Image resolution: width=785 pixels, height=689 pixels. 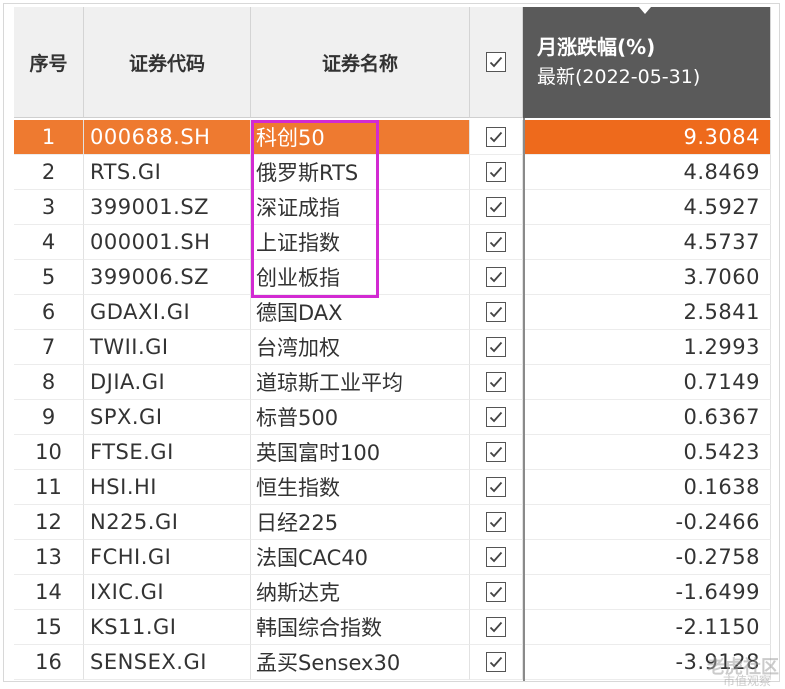 I want to click on row-index: 15, so click(x=49, y=627).